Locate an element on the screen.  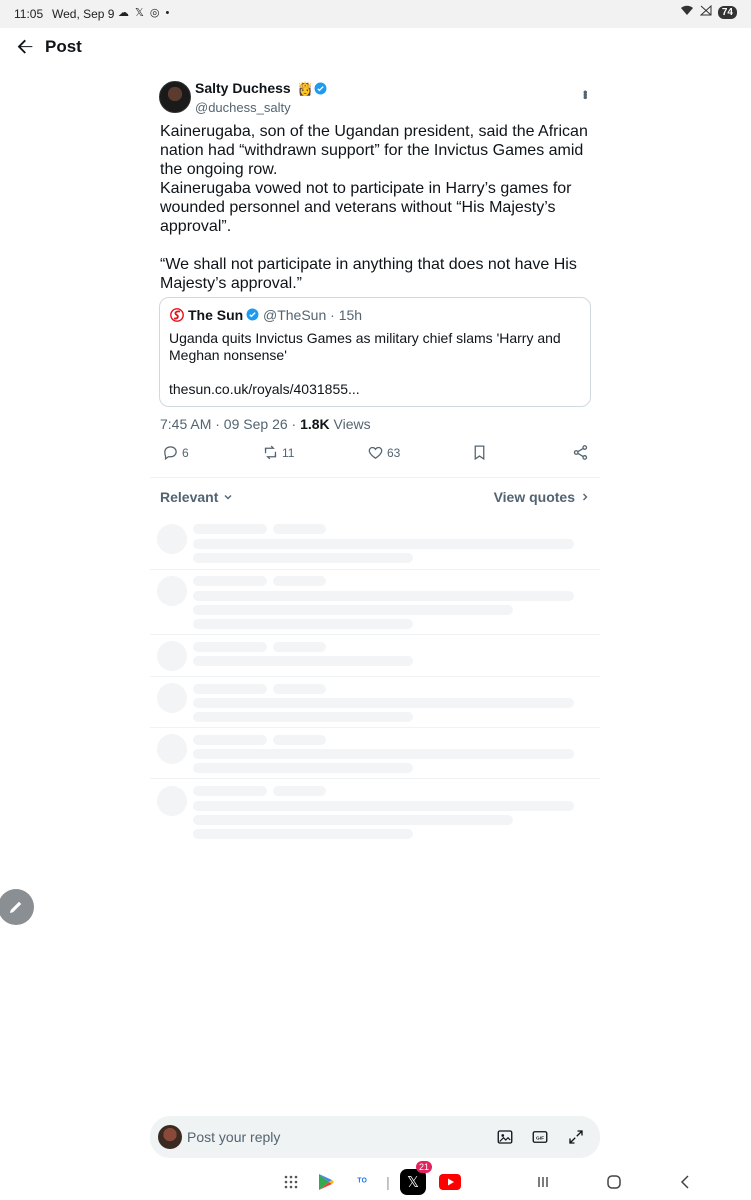
nav-back-icon is located at coordinates (685, 1182).